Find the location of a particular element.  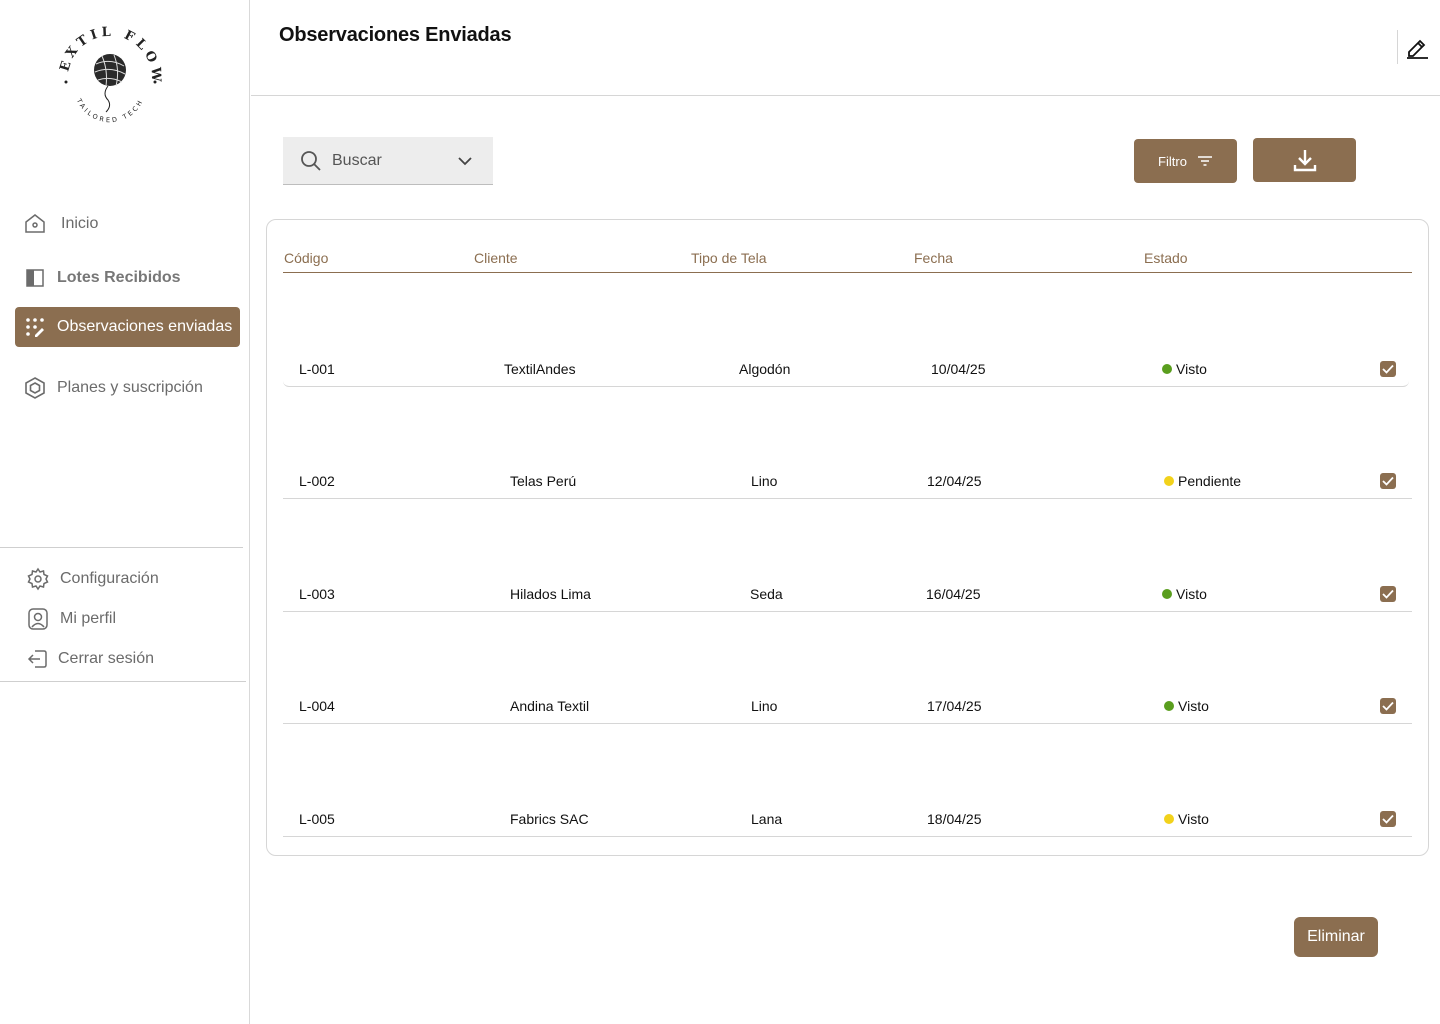

sidebar-item-lotes-recibidos: Lotes Recibidos is located at coordinates (127, 278).